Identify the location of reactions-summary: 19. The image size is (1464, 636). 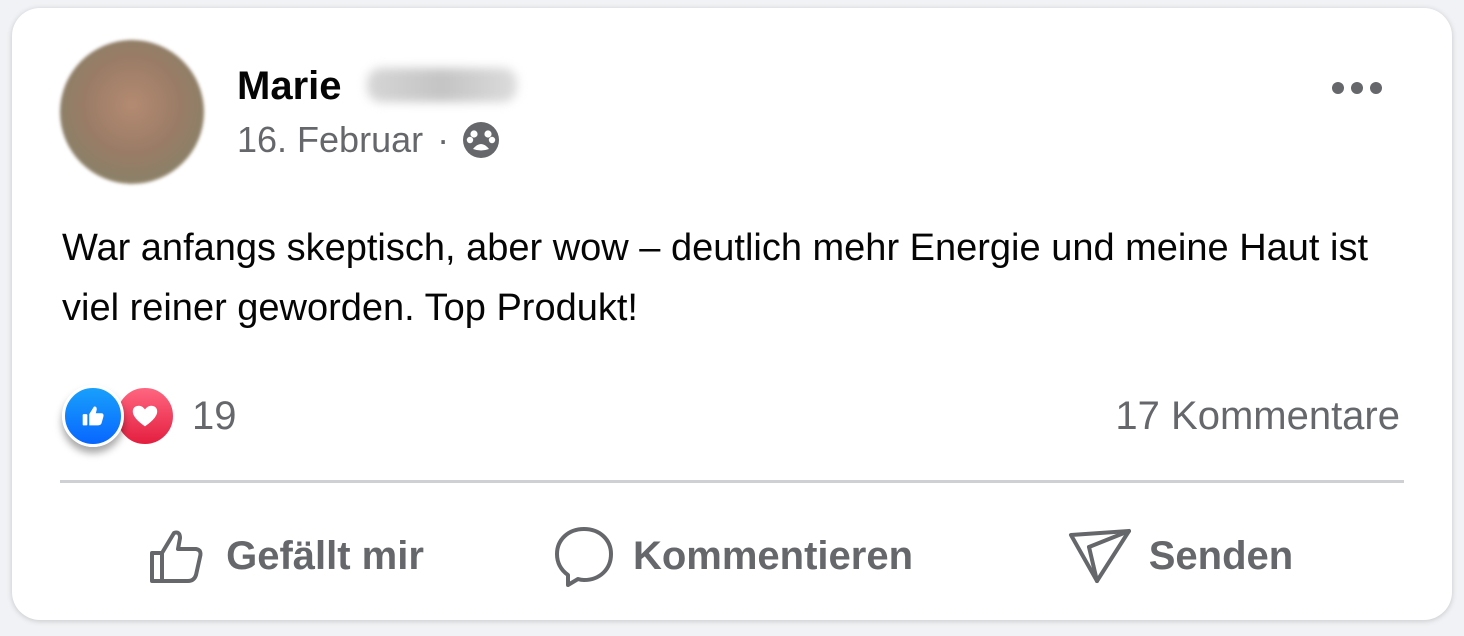
(149, 416).